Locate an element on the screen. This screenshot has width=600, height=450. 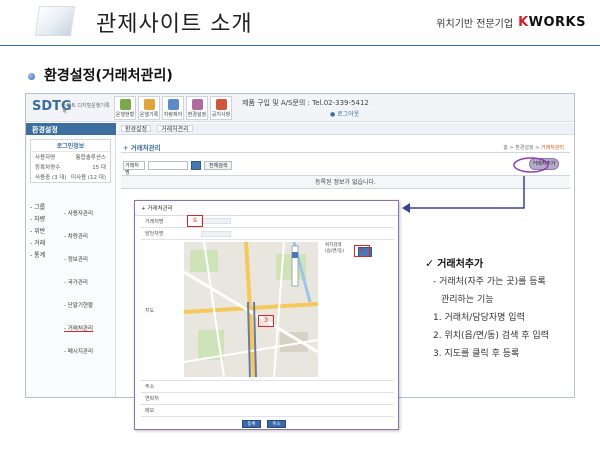
status-icon is located at coordinates (125, 104).